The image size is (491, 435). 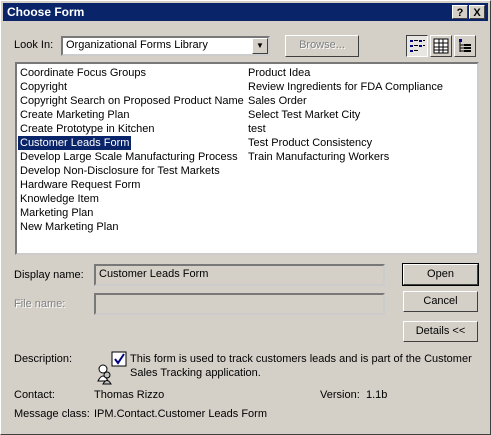 What do you see at coordinates (340, 395) in the screenshot?
I see `version-label: Version:` at bounding box center [340, 395].